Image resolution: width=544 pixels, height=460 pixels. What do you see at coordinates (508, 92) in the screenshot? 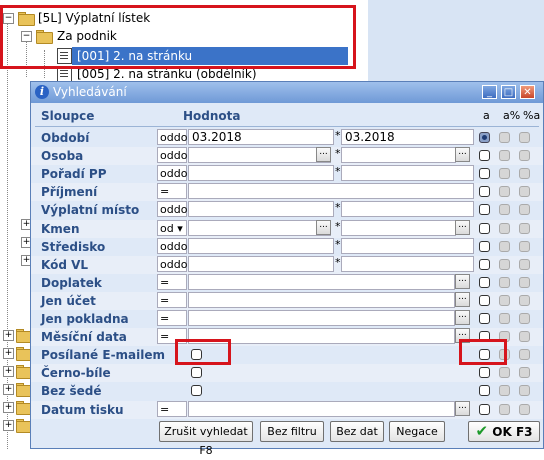
I see `maximize-button: □` at bounding box center [508, 92].